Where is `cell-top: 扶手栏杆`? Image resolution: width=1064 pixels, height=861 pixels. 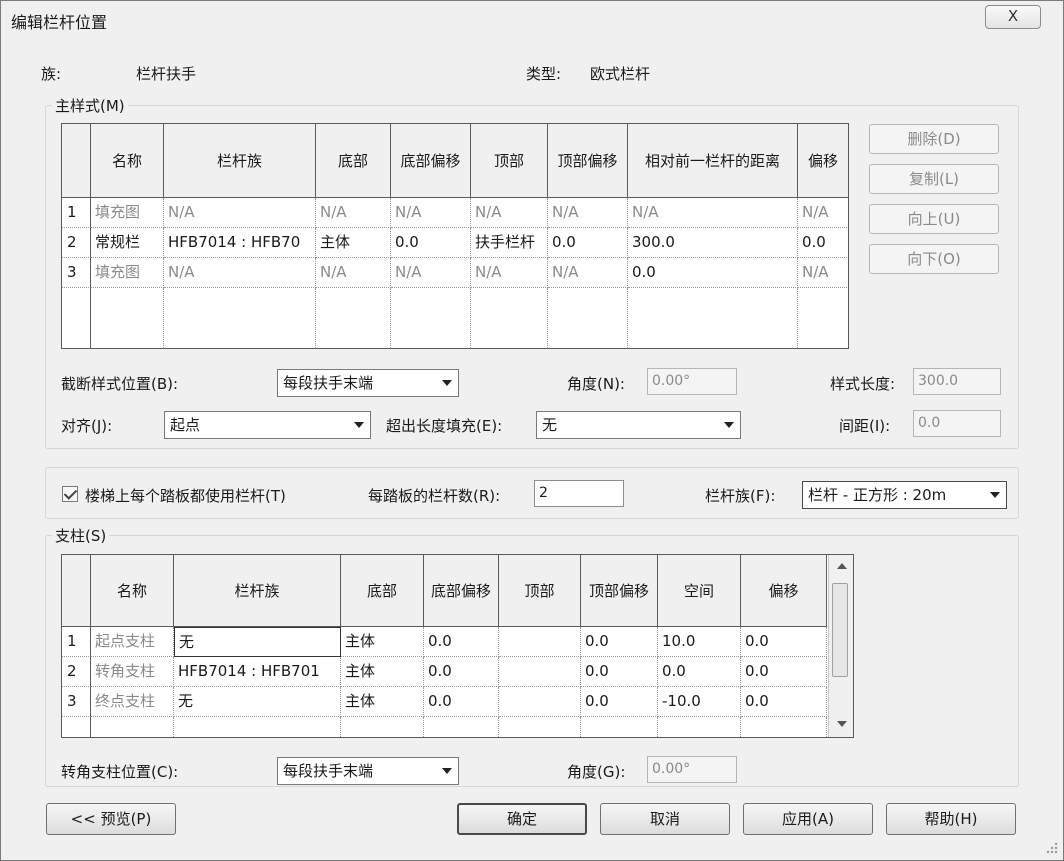
cell-top: 扶手栏杆 is located at coordinates (509, 243).